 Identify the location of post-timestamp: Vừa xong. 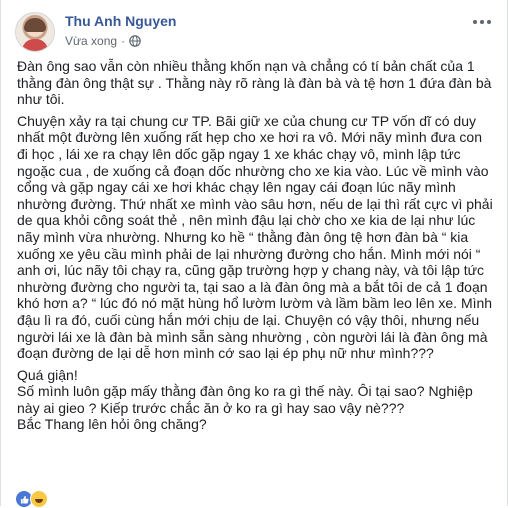
(91, 41).